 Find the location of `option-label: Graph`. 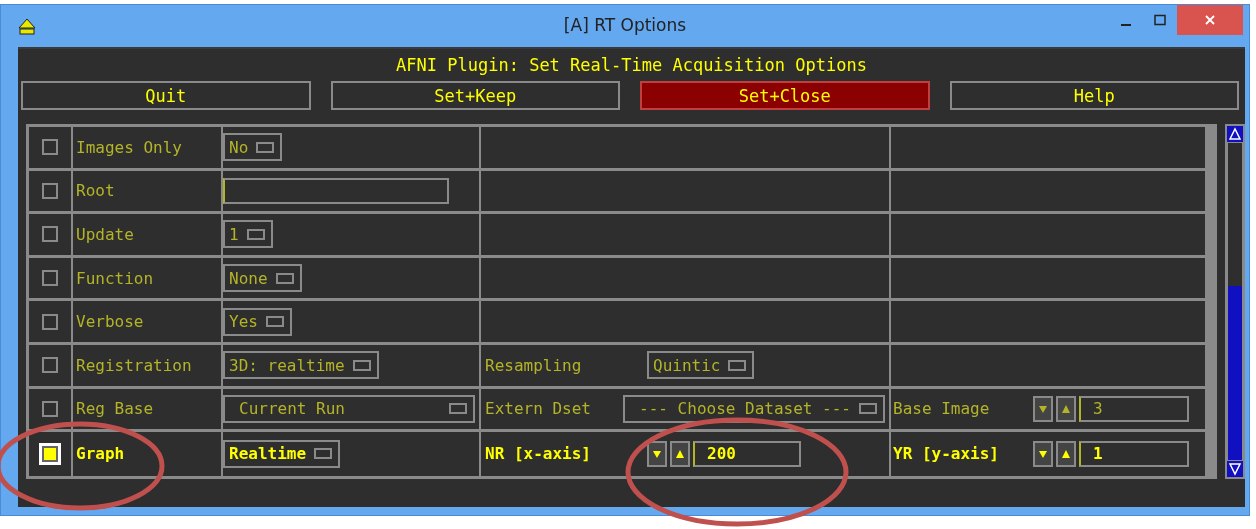

option-label: Graph is located at coordinates (100, 454).